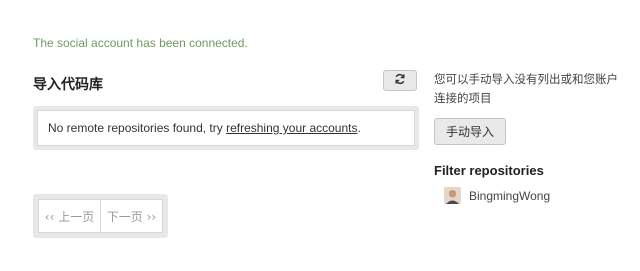  What do you see at coordinates (291, 128) in the screenshot?
I see `refresh-accounts-link: refreshing your accounts` at bounding box center [291, 128].